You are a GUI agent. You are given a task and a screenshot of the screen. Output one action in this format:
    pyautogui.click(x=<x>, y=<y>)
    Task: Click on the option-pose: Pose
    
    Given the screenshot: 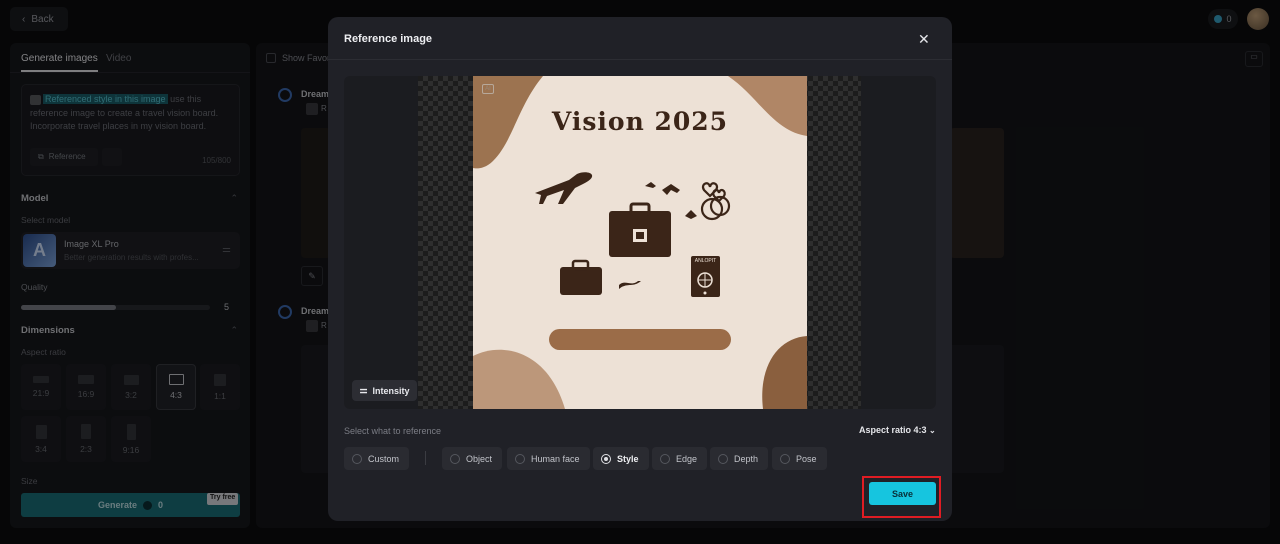 What is the action you would take?
    pyautogui.click(x=799, y=458)
    